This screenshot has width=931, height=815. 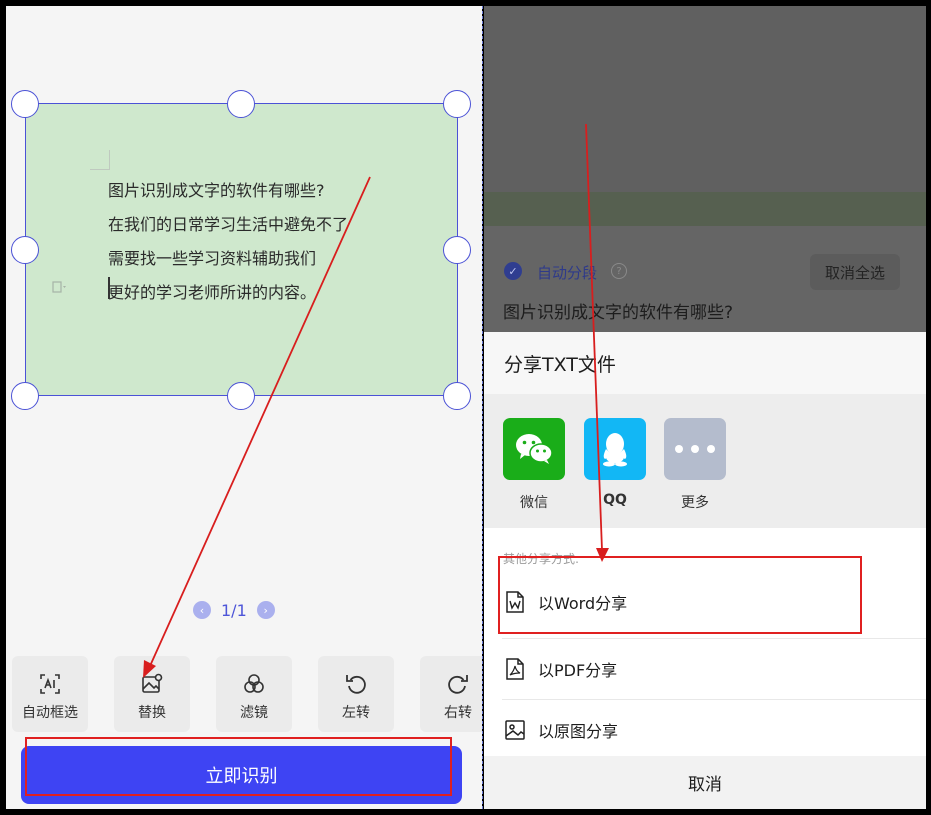 I want to click on tool-label: 右转, so click(x=458, y=713).